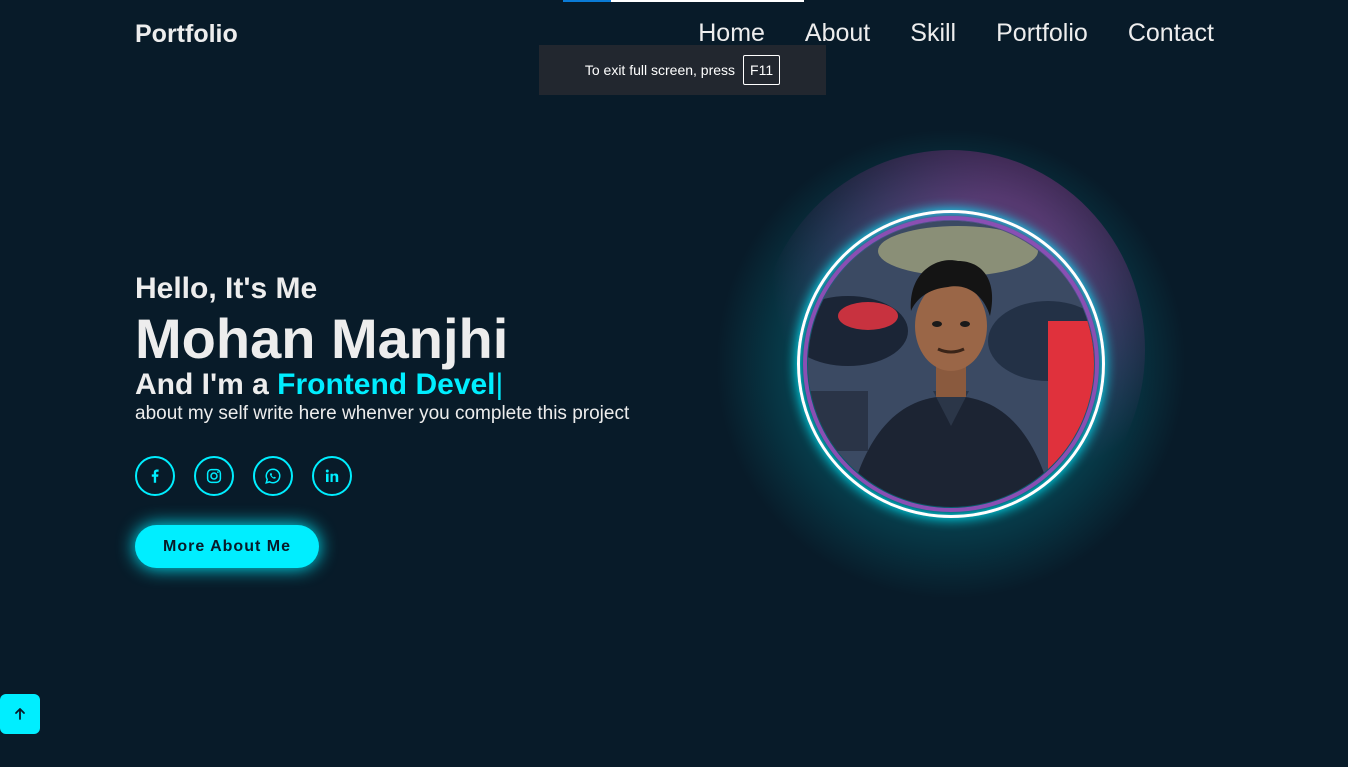  I want to click on linkedin-icon, so click(332, 475).